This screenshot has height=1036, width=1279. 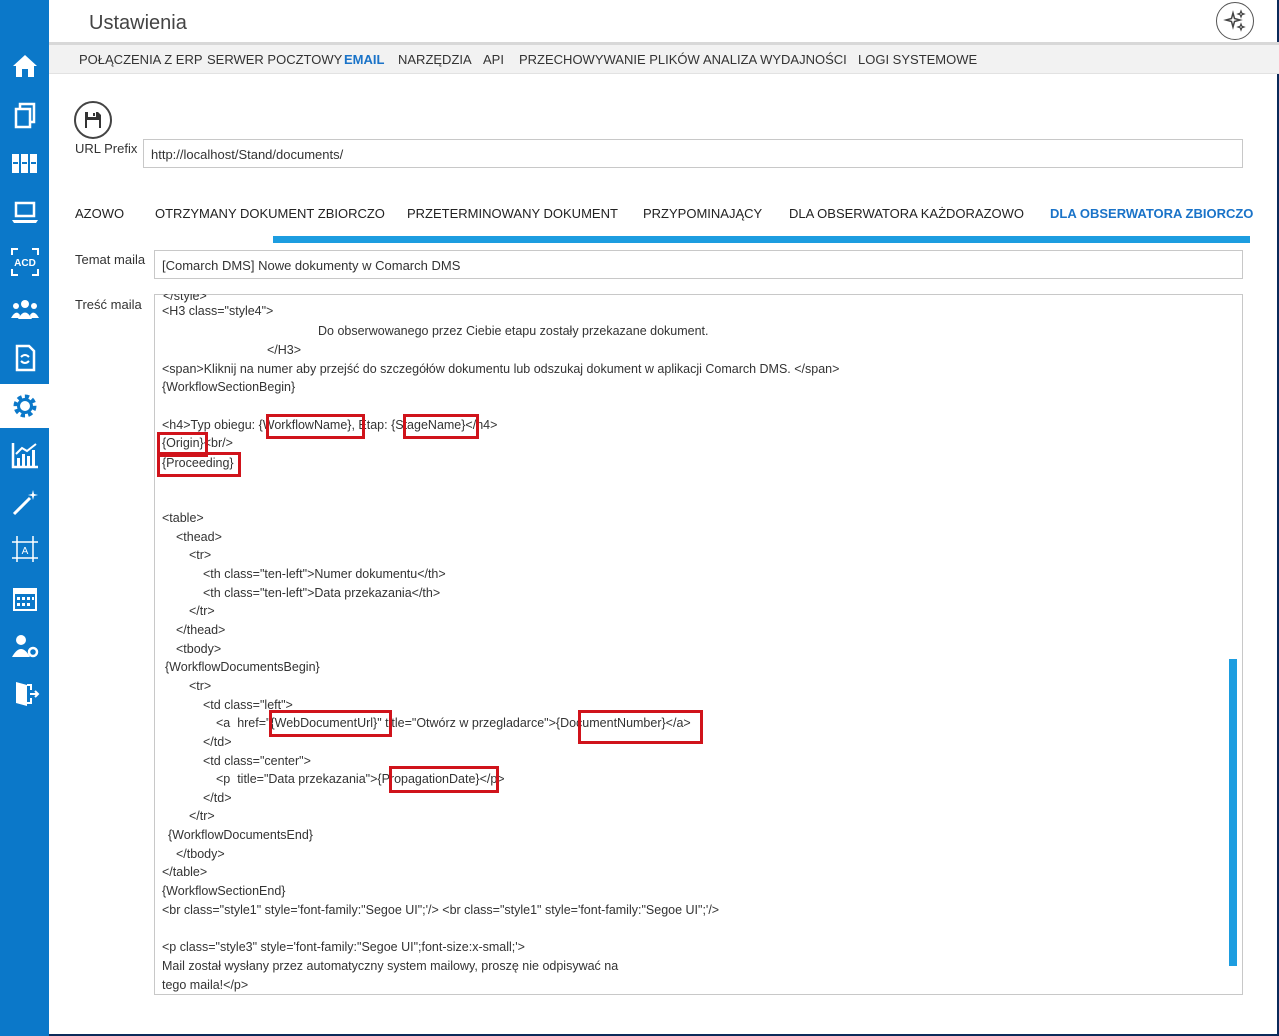 What do you see at coordinates (257, 761) in the screenshot?
I see `body-line: <td class="center">` at bounding box center [257, 761].